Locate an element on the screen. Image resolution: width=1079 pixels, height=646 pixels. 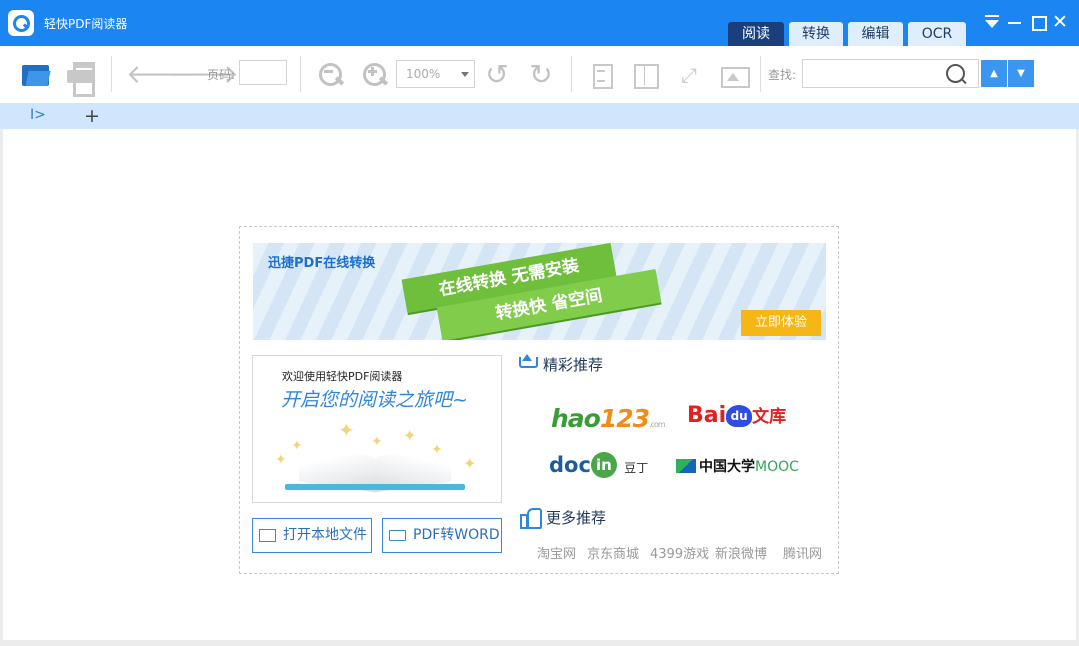
tab-read: 阅读 is located at coordinates (756, 34).